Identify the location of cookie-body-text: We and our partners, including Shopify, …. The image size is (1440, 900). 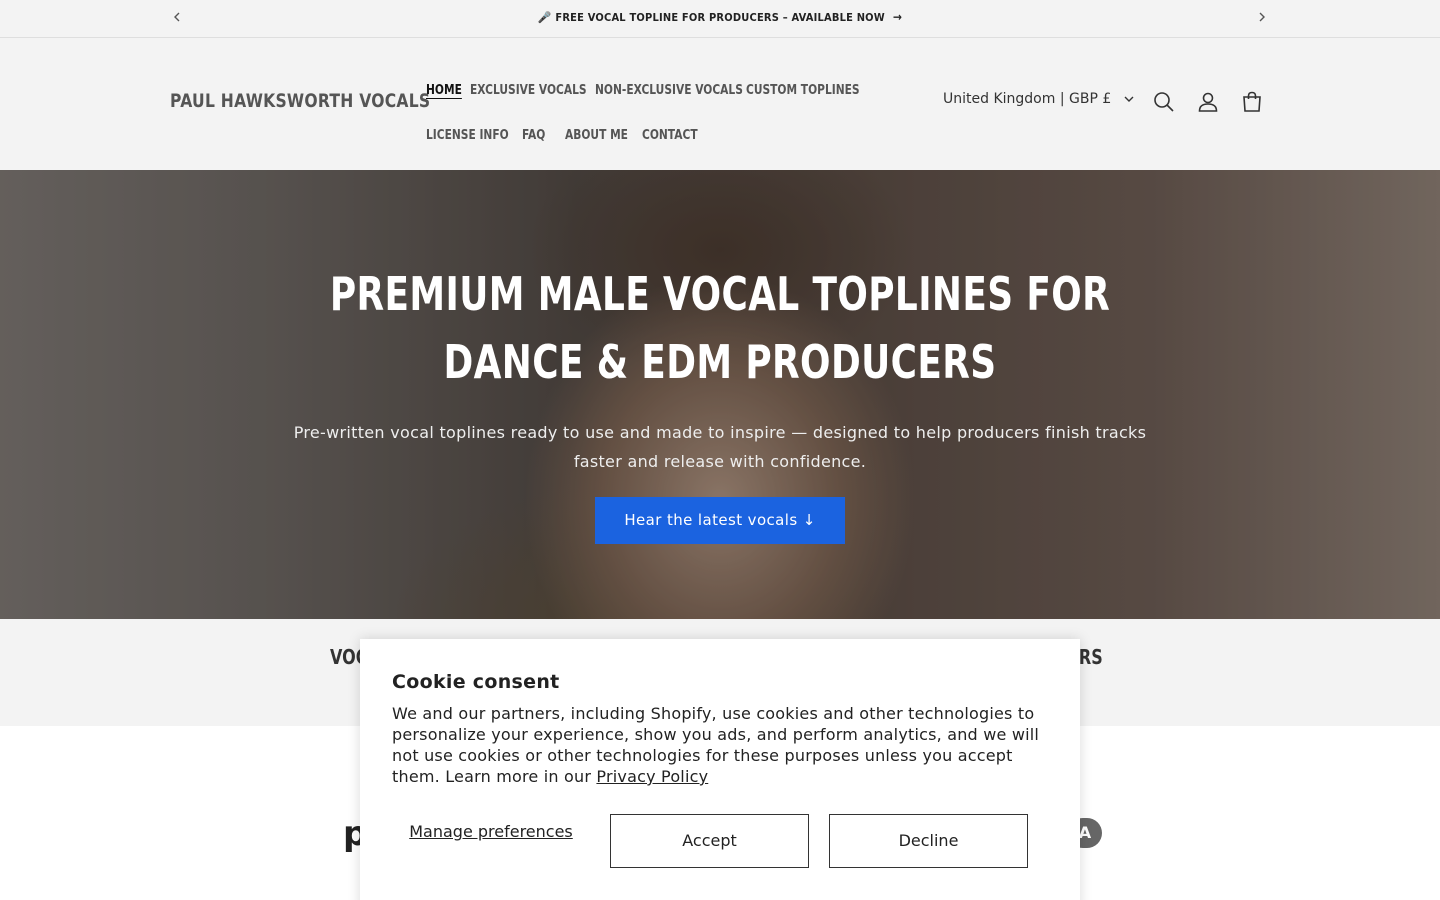
(716, 745).